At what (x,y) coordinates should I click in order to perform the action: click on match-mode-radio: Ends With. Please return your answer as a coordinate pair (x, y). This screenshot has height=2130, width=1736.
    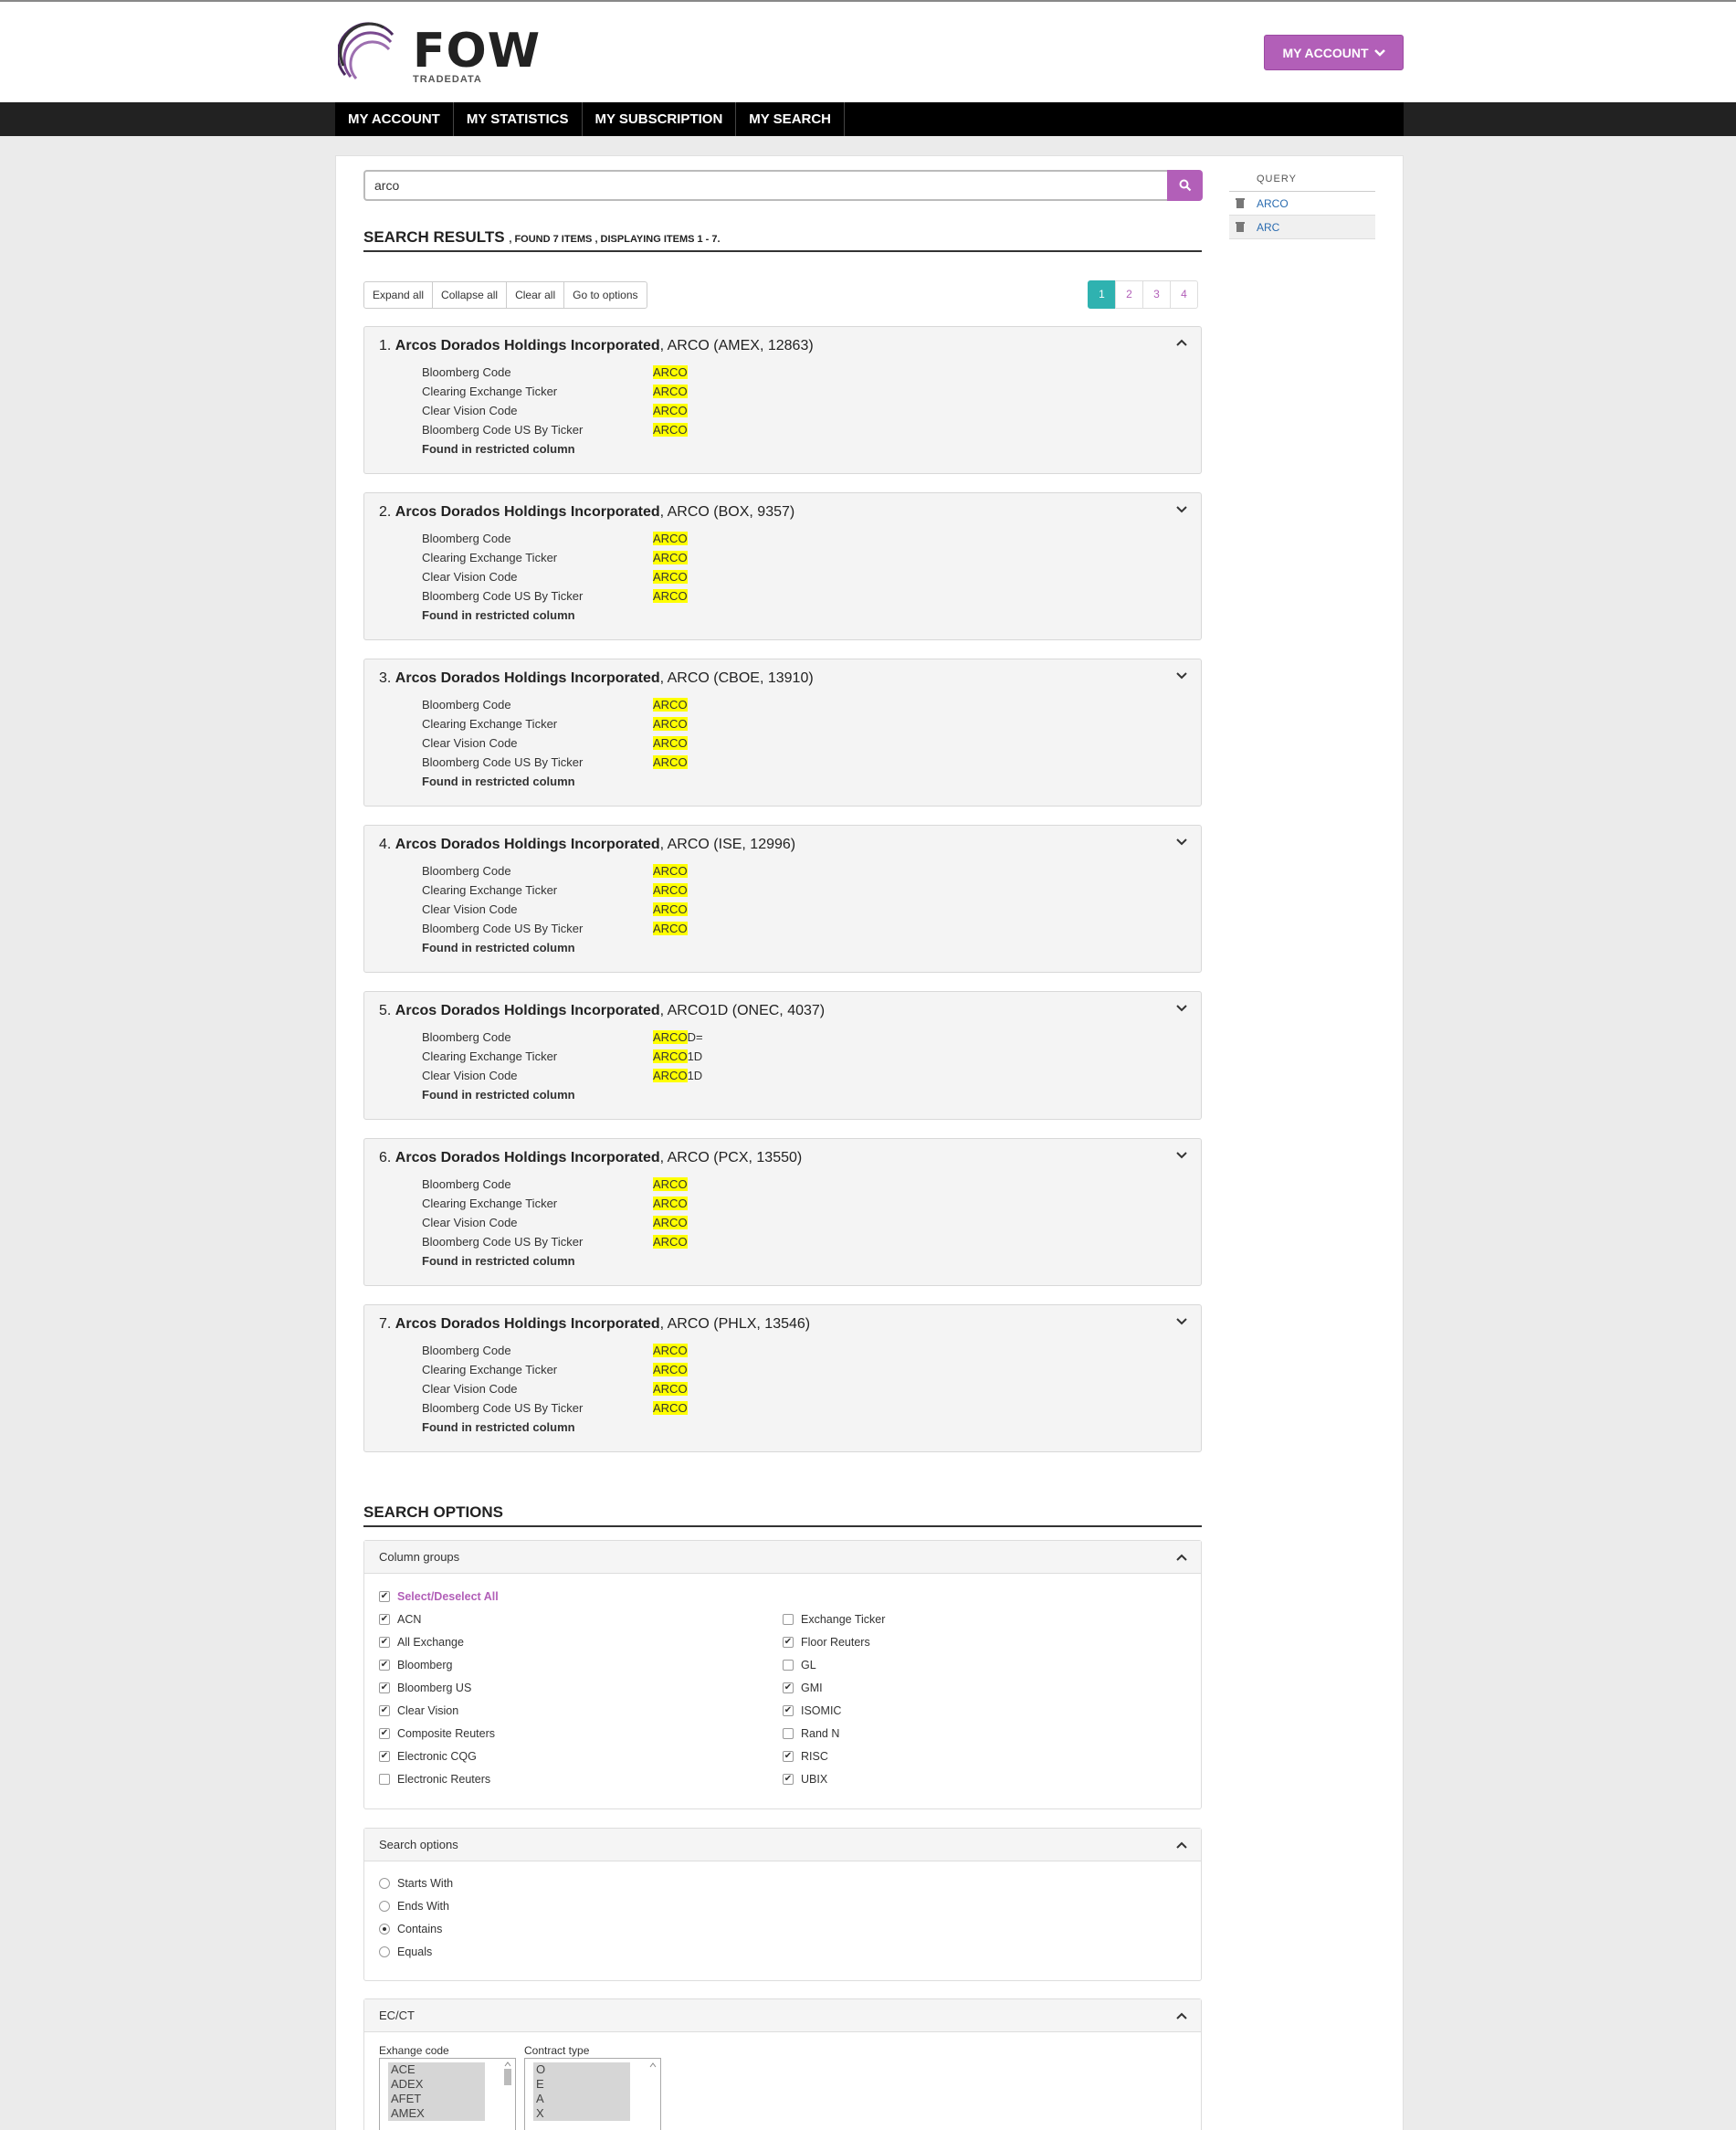
    Looking at the image, I should click on (414, 1906).